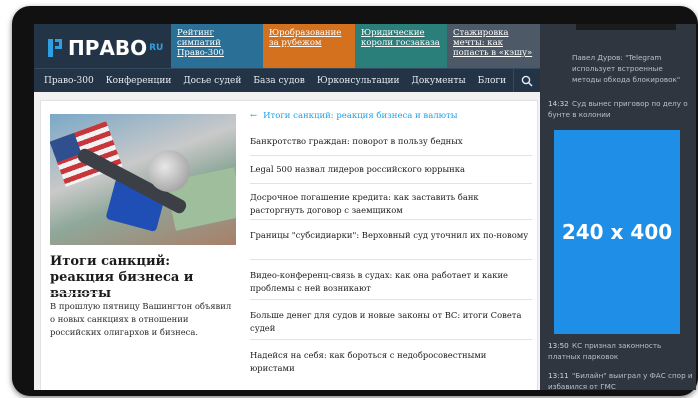 Image resolution: width=698 pixels, height=398 pixels. What do you see at coordinates (493, 43) in the screenshot?
I see `promo-label: Стажировка мечты: как попасть в «кэшу»` at bounding box center [493, 43].